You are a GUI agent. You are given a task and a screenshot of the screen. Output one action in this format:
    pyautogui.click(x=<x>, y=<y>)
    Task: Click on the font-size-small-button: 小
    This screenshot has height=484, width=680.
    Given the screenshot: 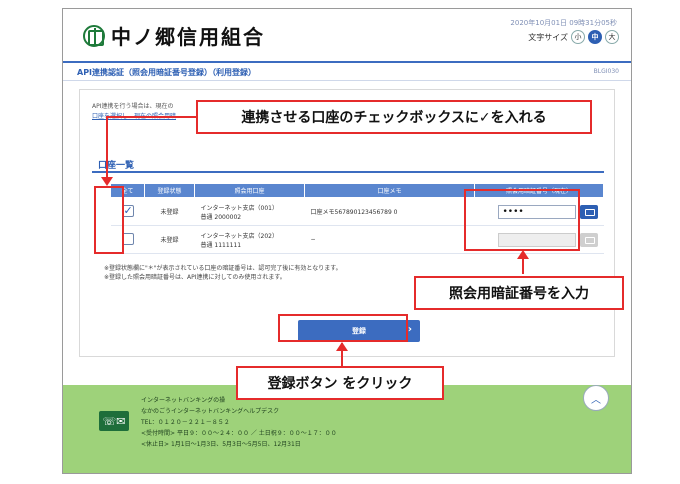 What is the action you would take?
    pyautogui.click(x=578, y=37)
    